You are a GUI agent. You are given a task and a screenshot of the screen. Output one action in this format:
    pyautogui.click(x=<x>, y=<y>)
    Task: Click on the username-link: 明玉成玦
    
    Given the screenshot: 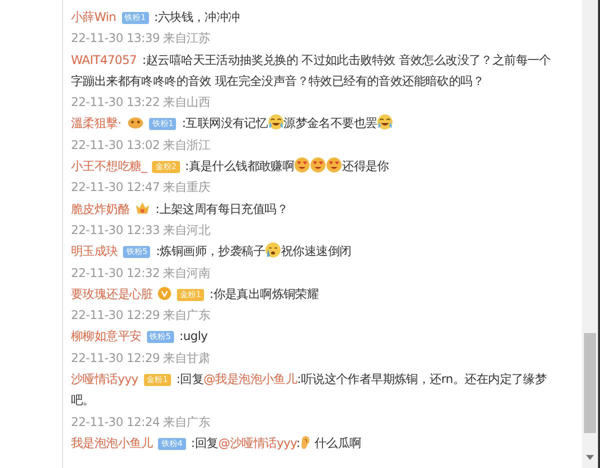 What is the action you would take?
    pyautogui.click(x=94, y=251)
    